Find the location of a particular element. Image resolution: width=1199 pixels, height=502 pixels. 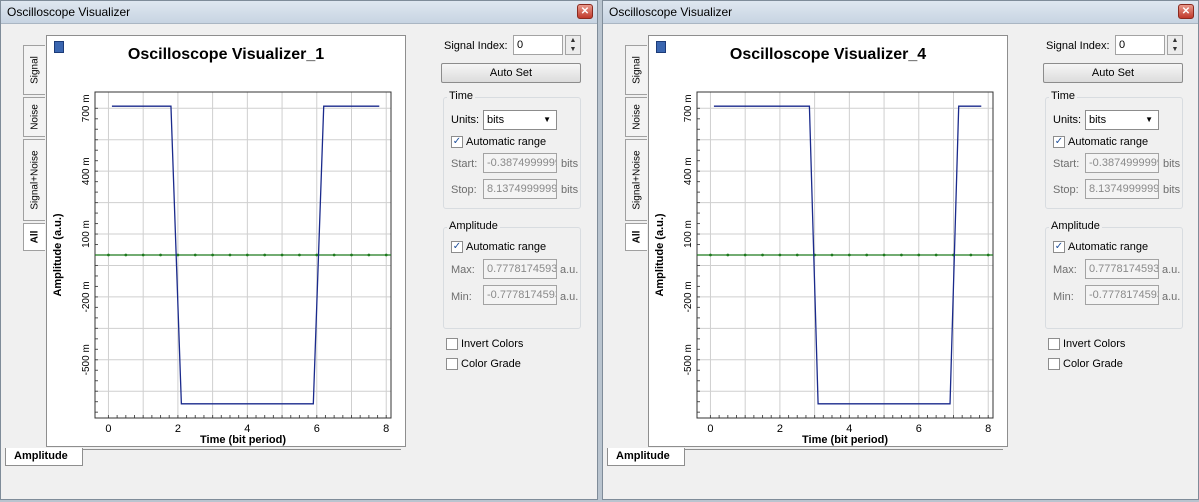

stop-label: Stop: is located at coordinates (1066, 190).